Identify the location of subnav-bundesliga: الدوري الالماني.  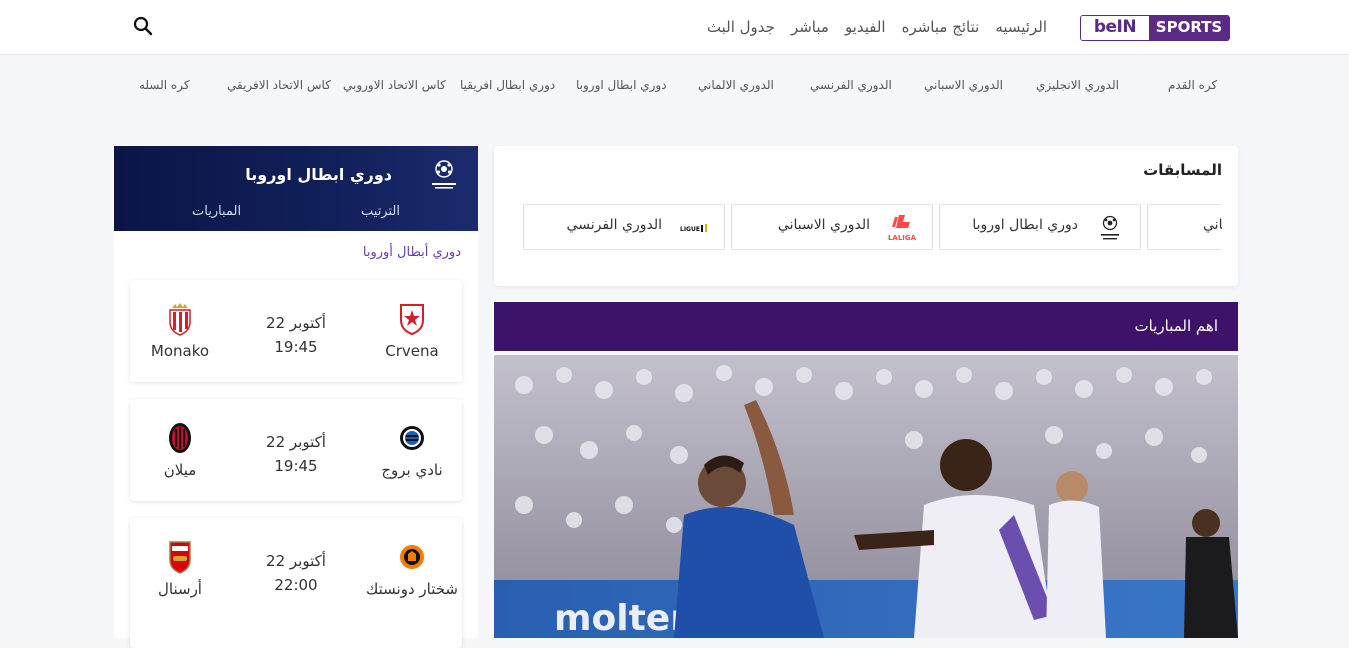
(736, 85).